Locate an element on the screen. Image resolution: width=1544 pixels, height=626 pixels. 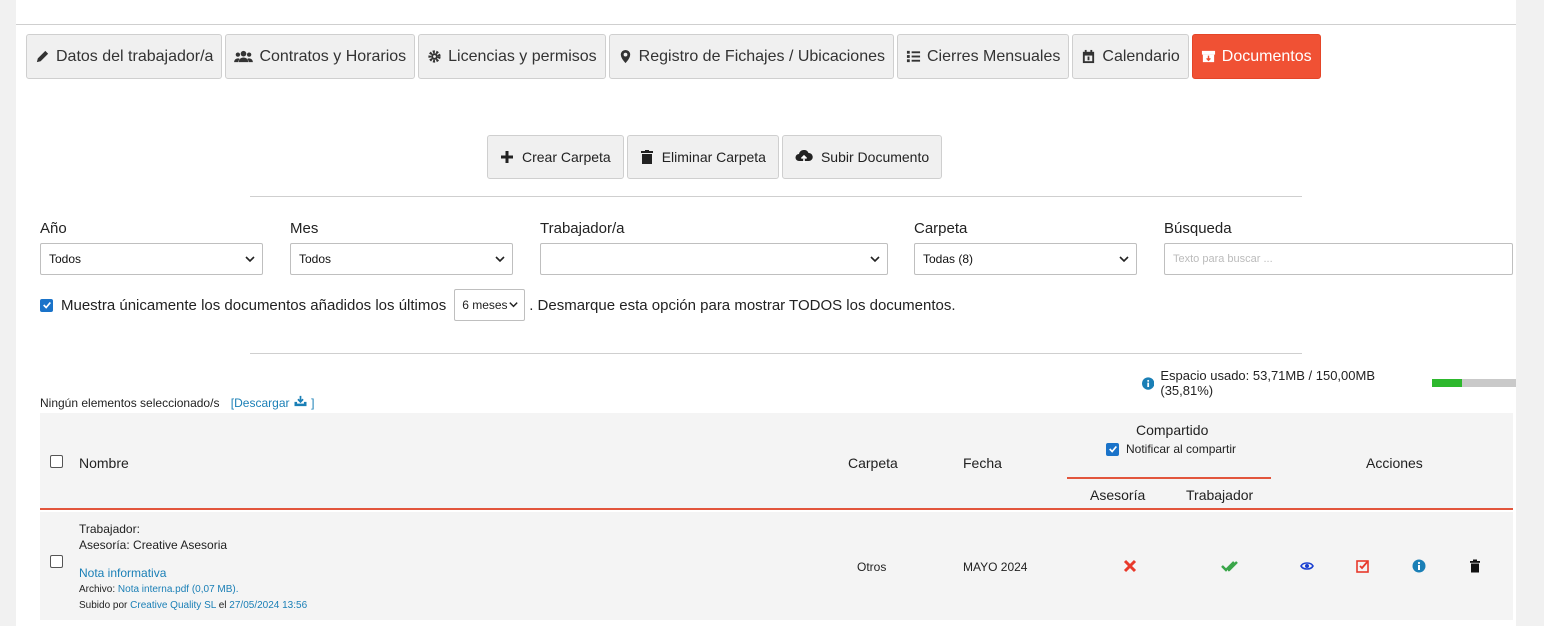
months-select: 6 meses is located at coordinates (490, 305).